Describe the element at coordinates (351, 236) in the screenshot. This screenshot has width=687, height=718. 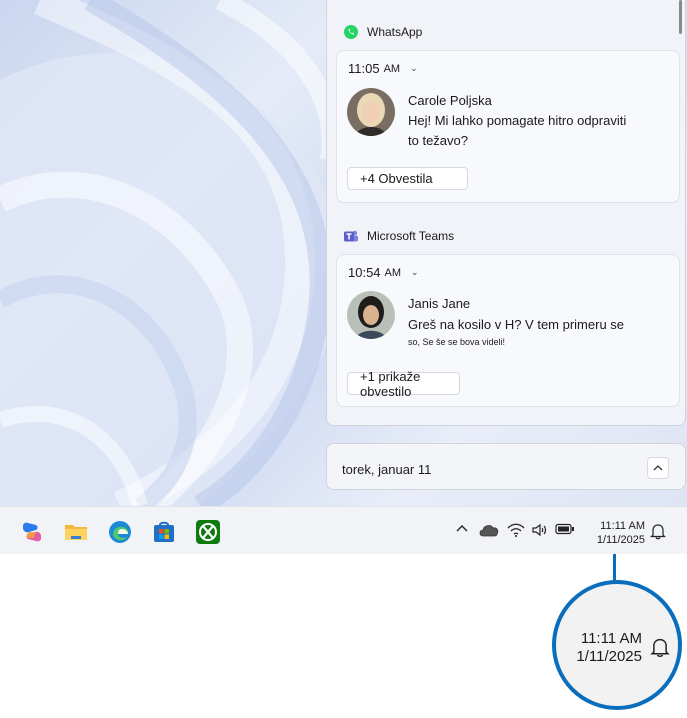
I see `teams-icon` at that location.